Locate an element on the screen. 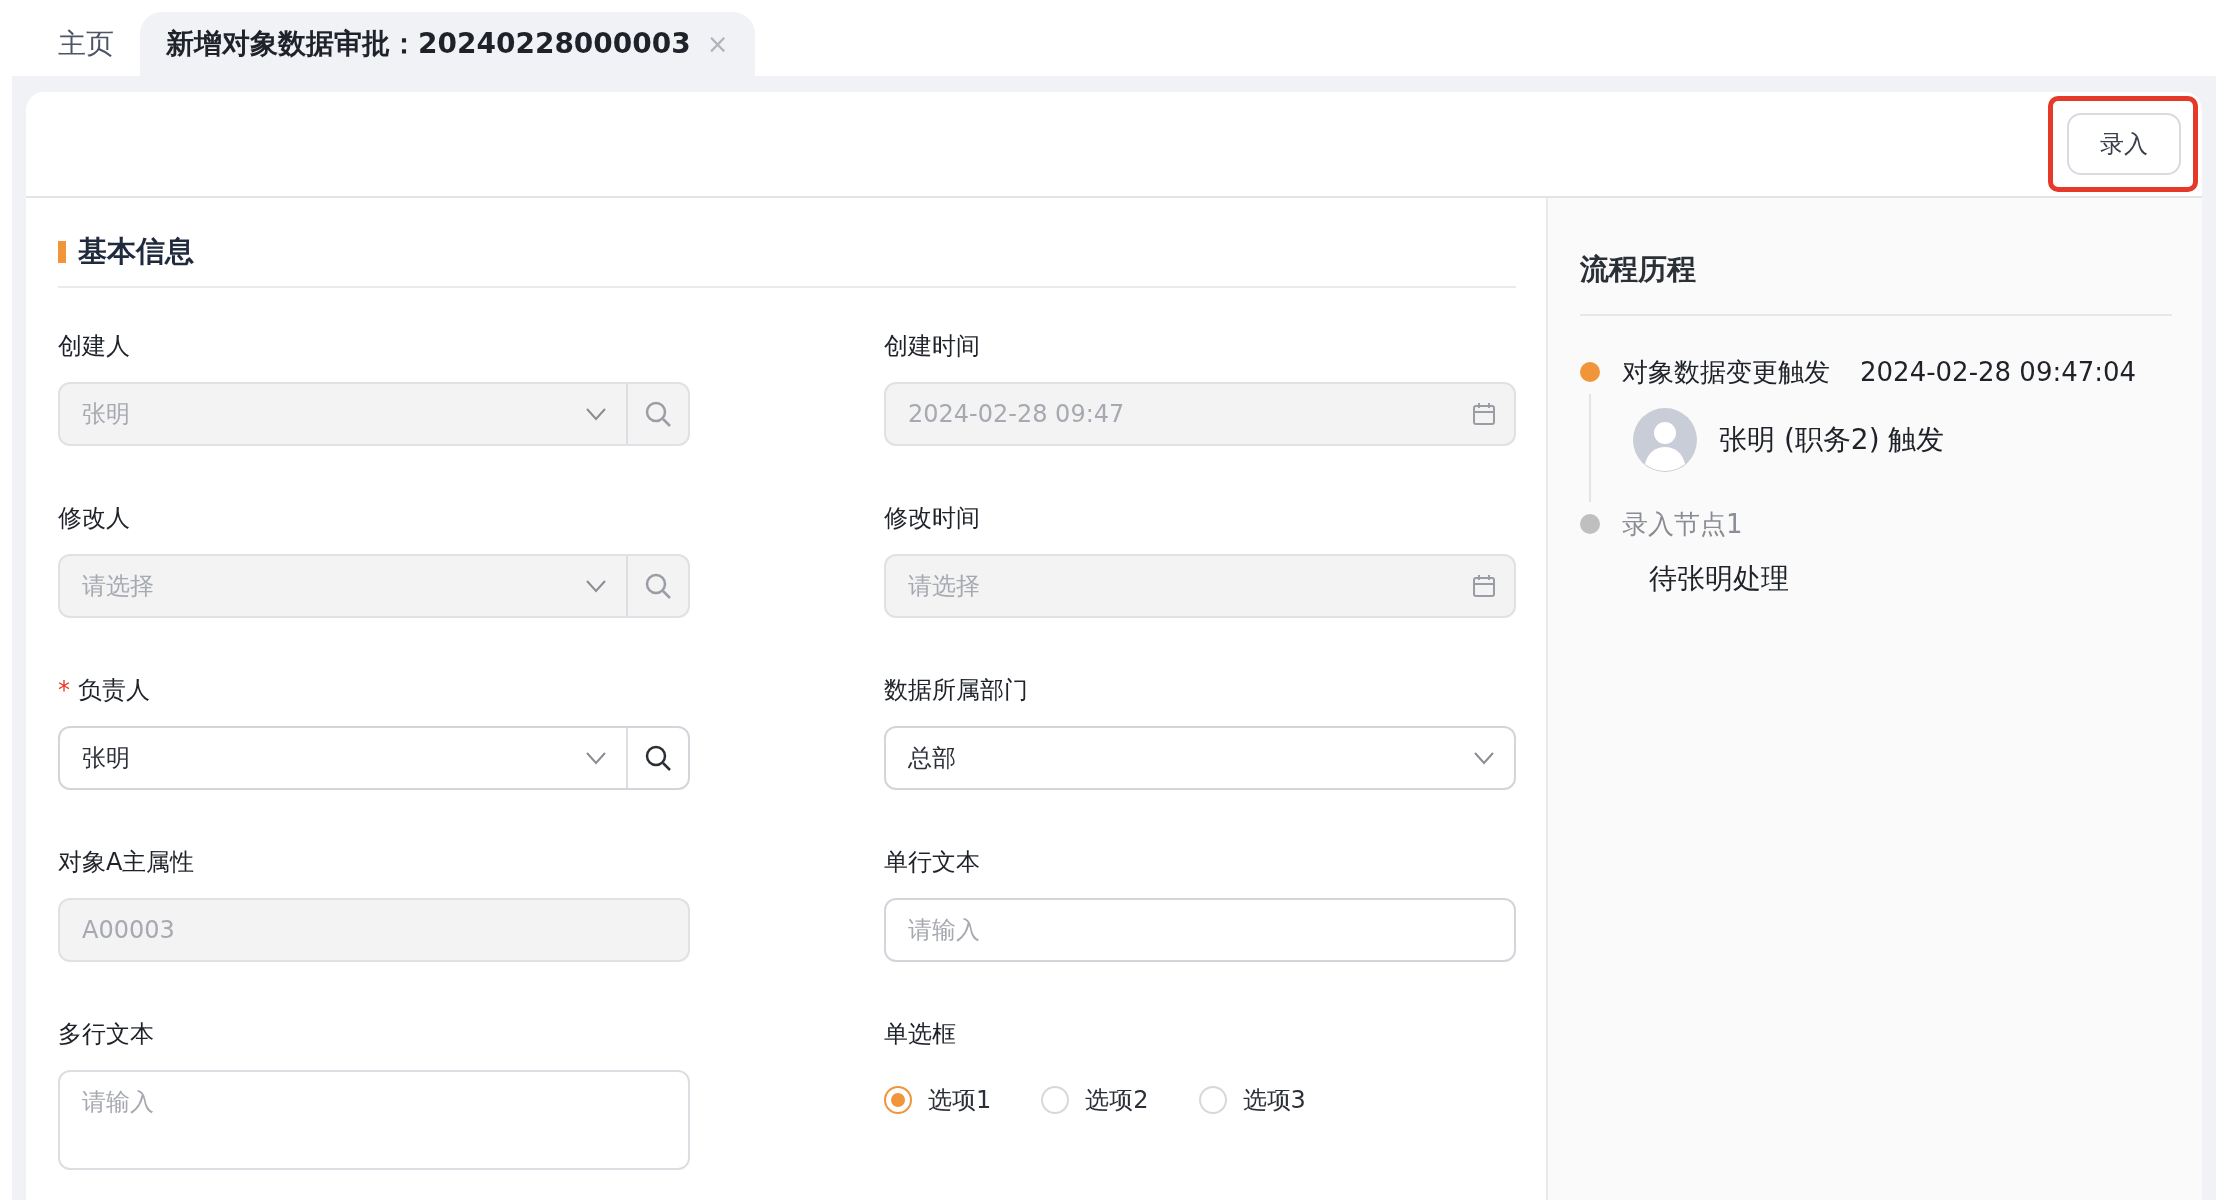  step-title: 录入节点1 is located at coordinates (1682, 524).